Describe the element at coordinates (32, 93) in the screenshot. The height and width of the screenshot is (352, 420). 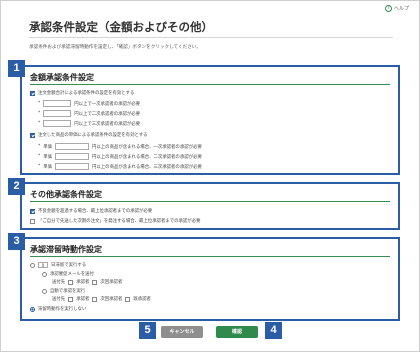
I see `amount-enable-checkbox` at that location.